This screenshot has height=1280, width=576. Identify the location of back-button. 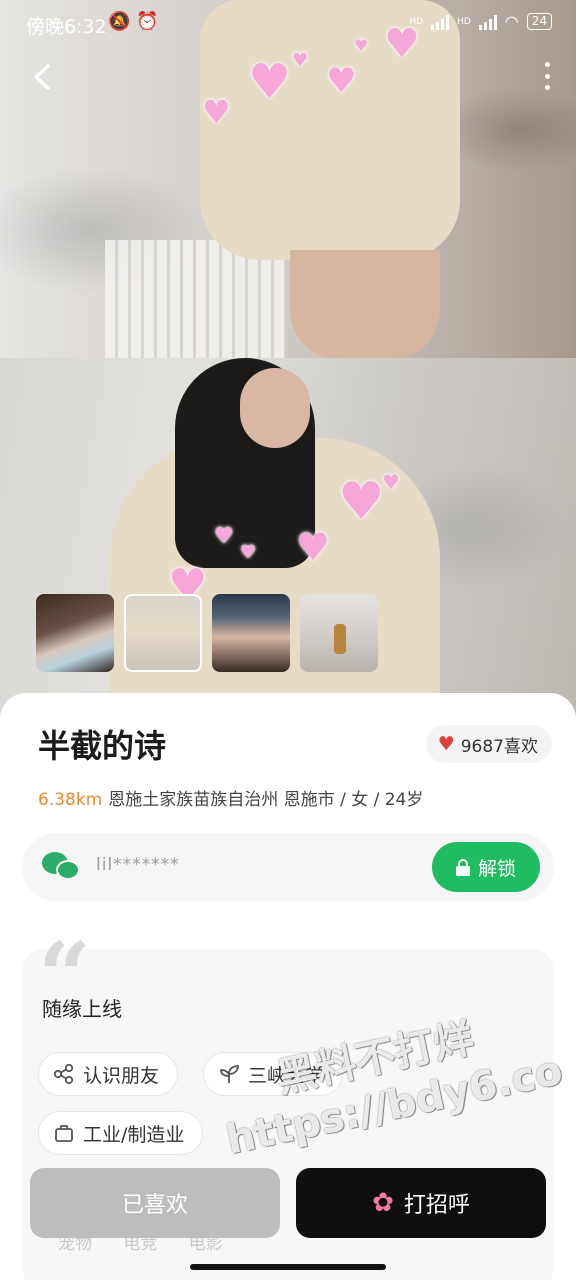
(42, 77).